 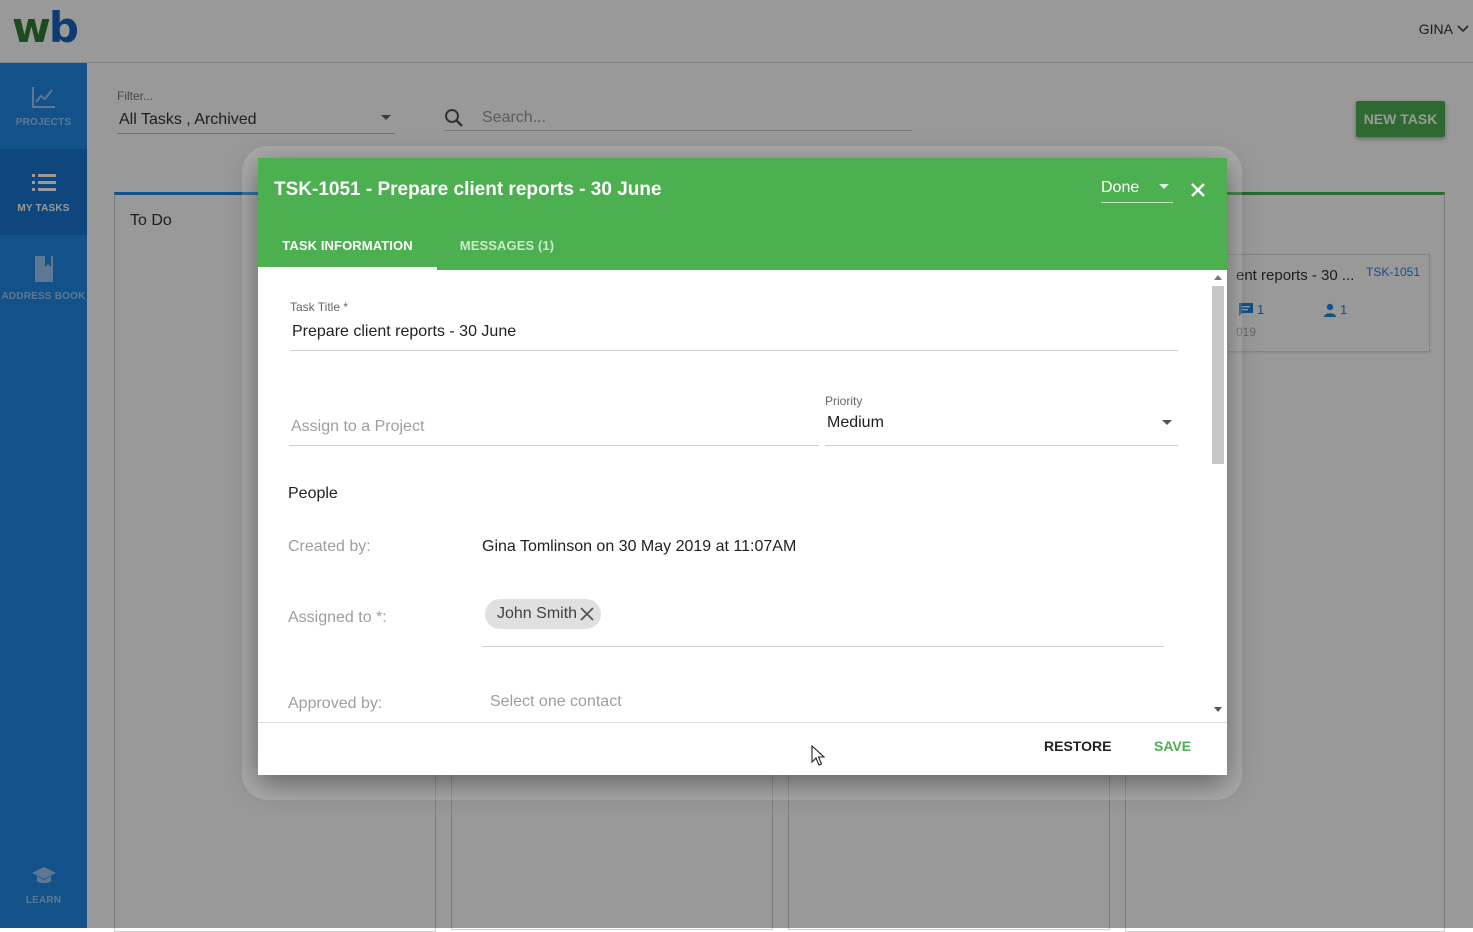 What do you see at coordinates (1218, 375) in the screenshot?
I see `scroll-thumb` at bounding box center [1218, 375].